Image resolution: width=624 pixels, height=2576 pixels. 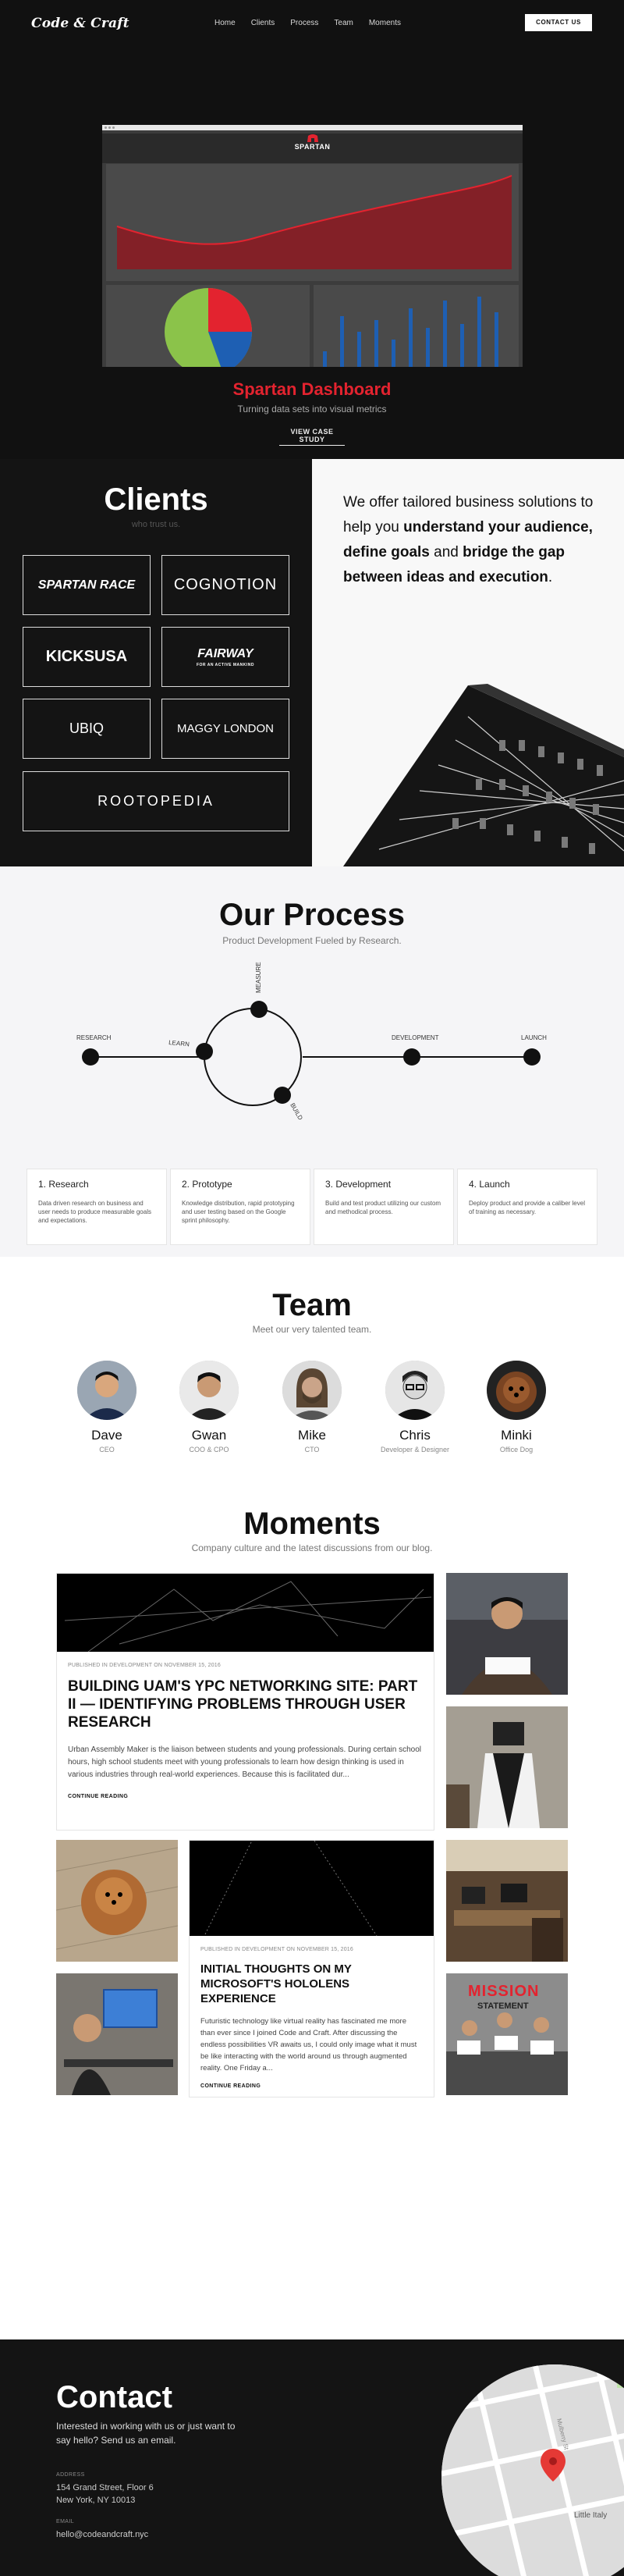 I want to click on member-role: COO & CPO, so click(x=209, y=1449).